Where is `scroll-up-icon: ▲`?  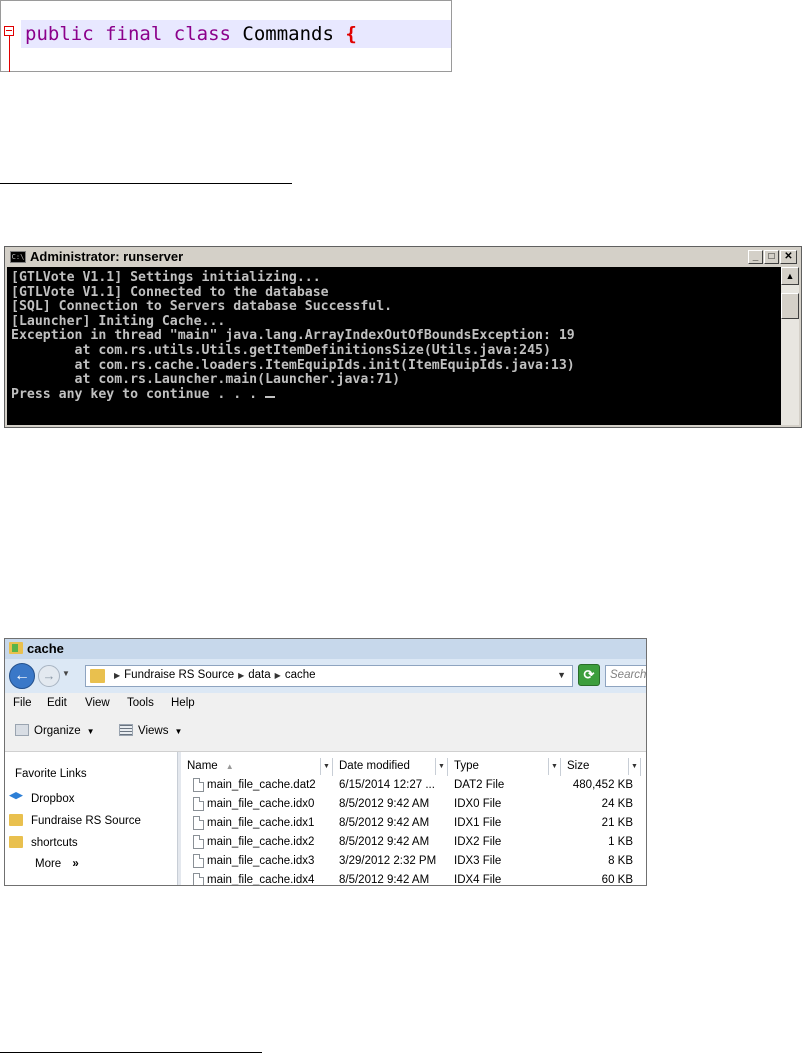 scroll-up-icon: ▲ is located at coordinates (790, 276).